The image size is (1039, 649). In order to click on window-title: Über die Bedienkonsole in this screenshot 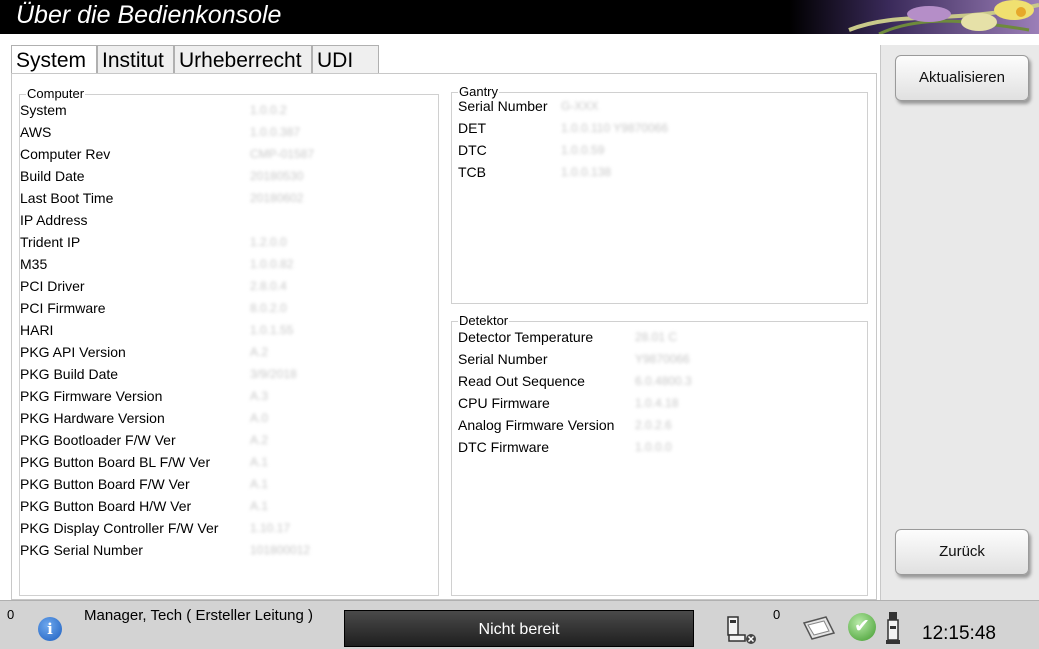, I will do `click(149, 15)`.